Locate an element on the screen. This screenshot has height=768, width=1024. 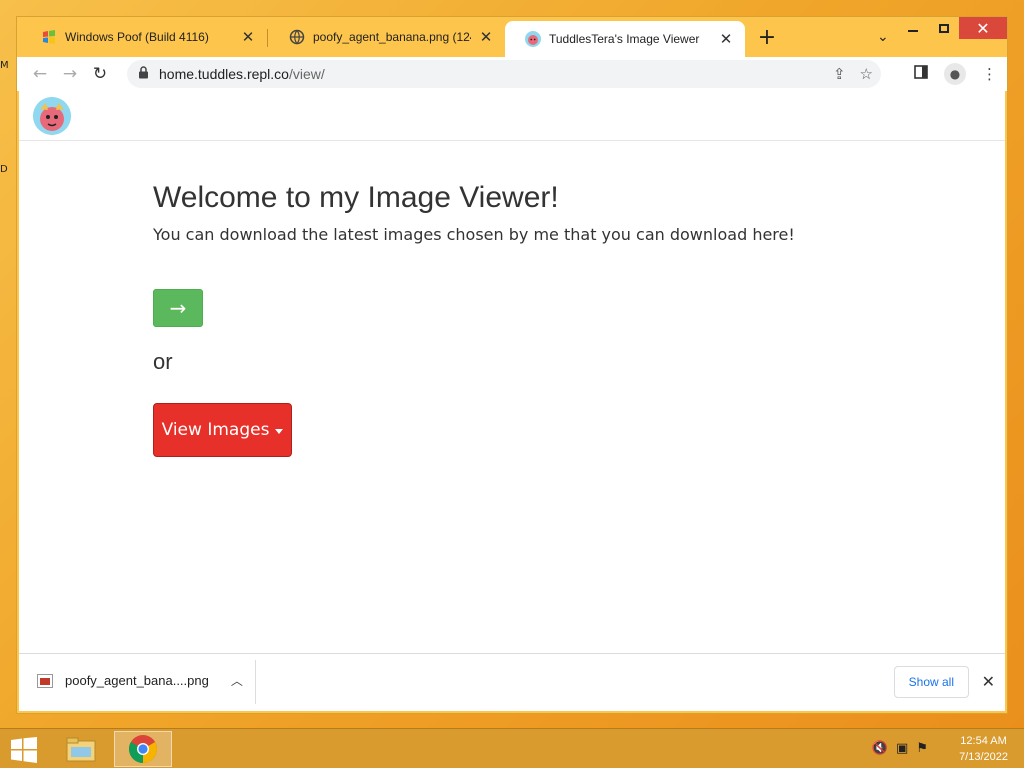
new-tab-button: + is located at coordinates (767, 37).